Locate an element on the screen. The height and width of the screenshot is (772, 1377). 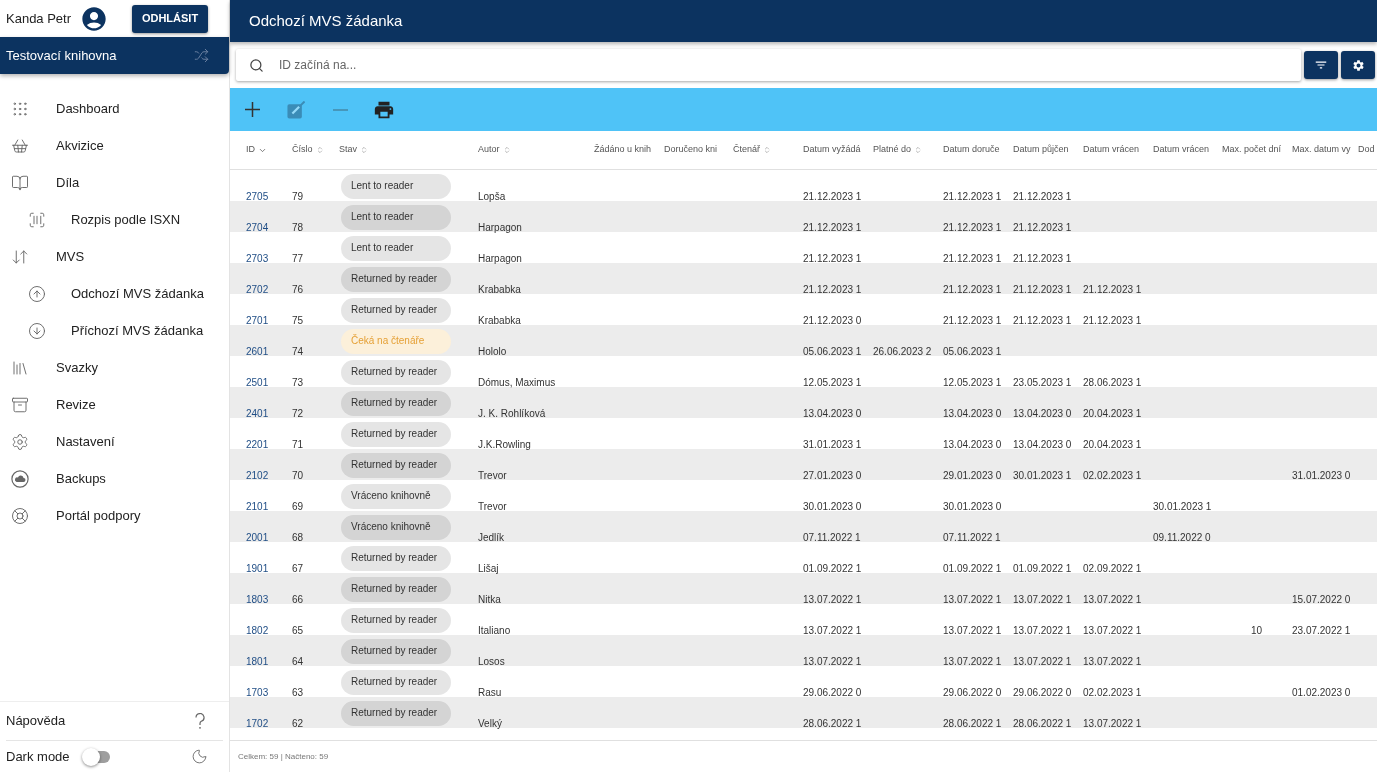
dark-mode-switch is located at coordinates (95, 756).